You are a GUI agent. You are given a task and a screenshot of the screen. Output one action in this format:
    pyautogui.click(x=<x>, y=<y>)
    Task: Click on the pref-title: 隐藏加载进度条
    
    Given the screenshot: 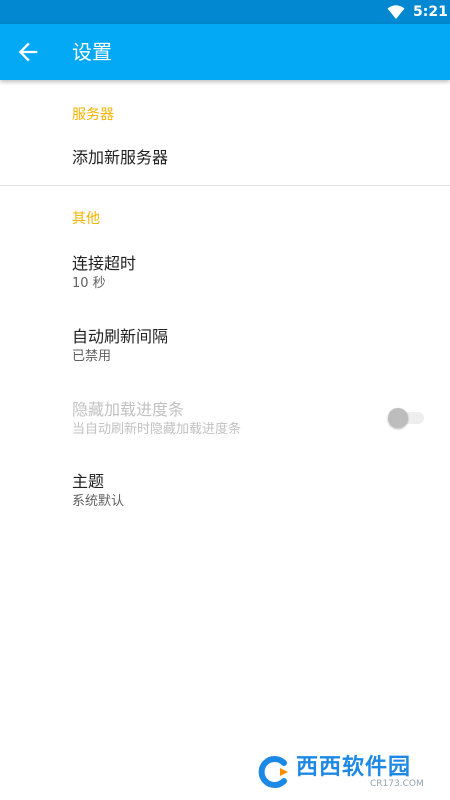 What is the action you would take?
    pyautogui.click(x=128, y=409)
    